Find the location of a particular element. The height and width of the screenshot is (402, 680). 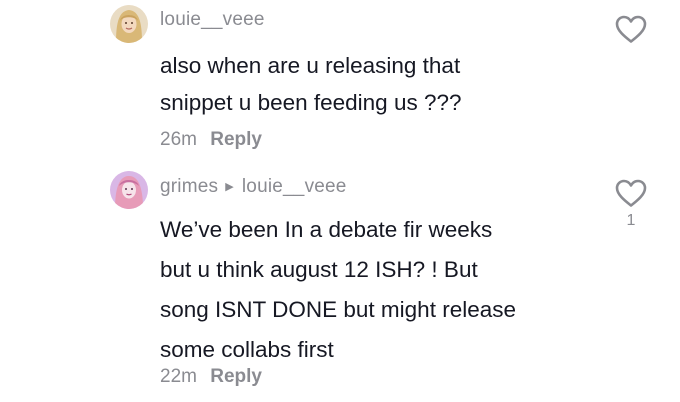

like-control: 1 is located at coordinates (631, 204).